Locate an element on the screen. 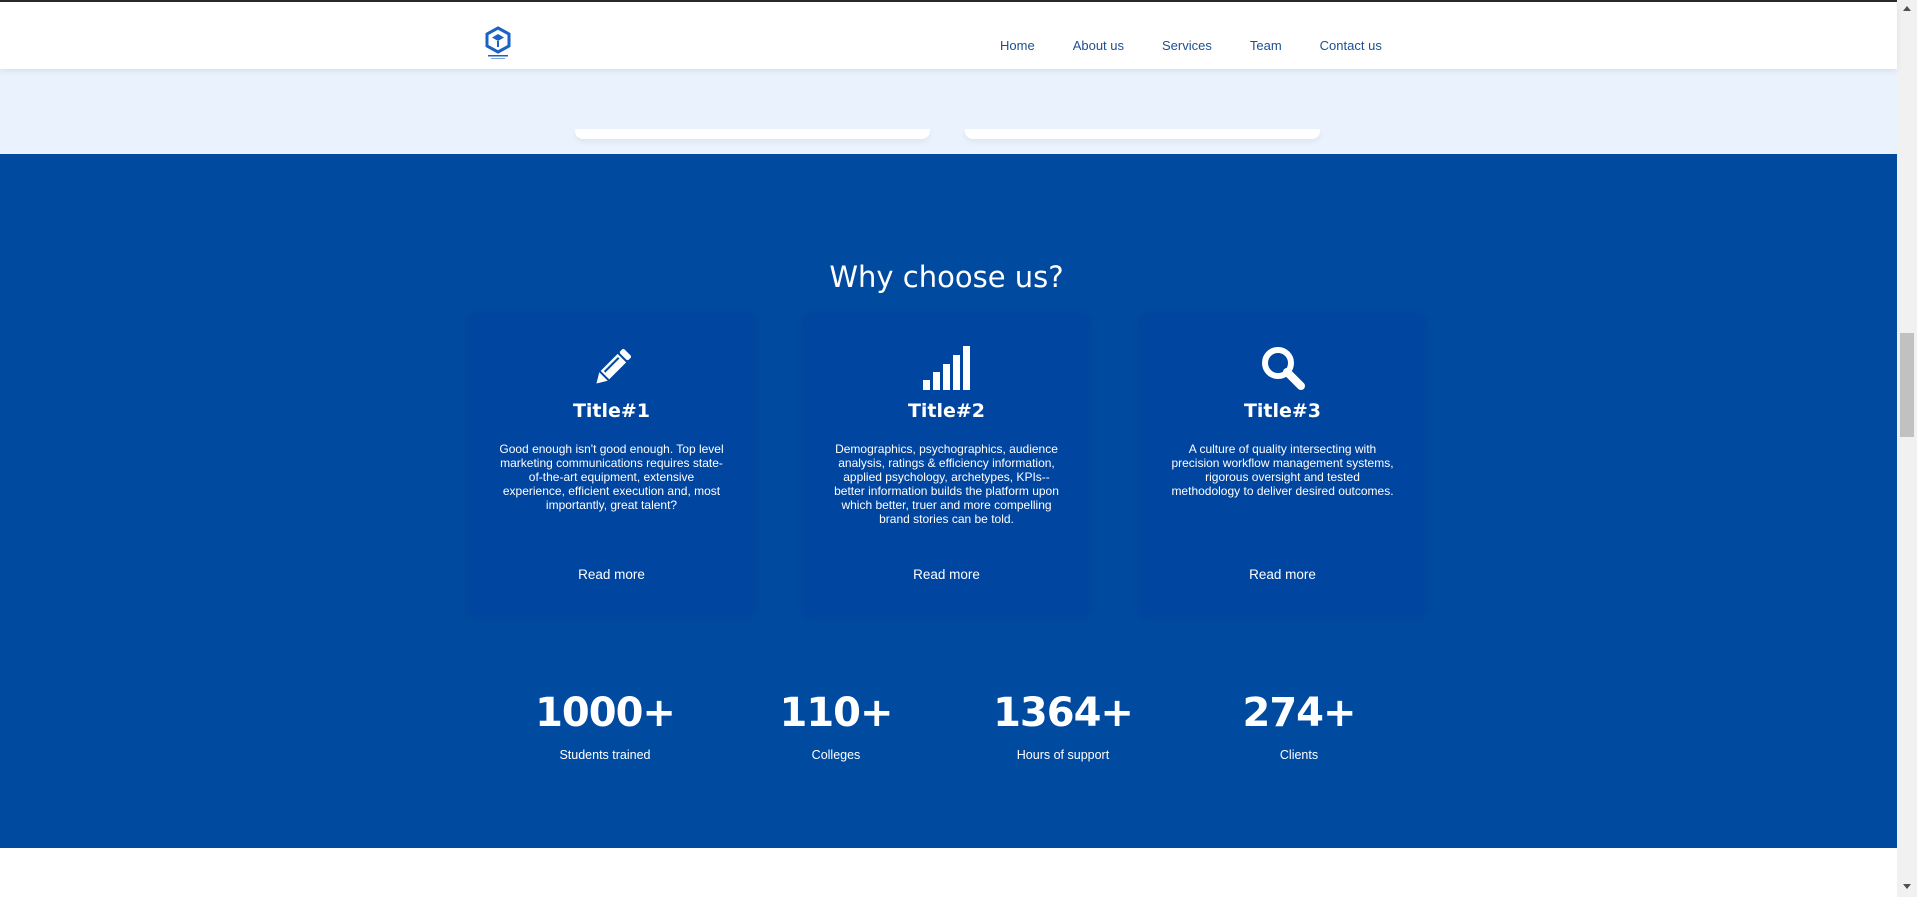 The height and width of the screenshot is (897, 1917). stat-label: Students trained is located at coordinates (605, 755).